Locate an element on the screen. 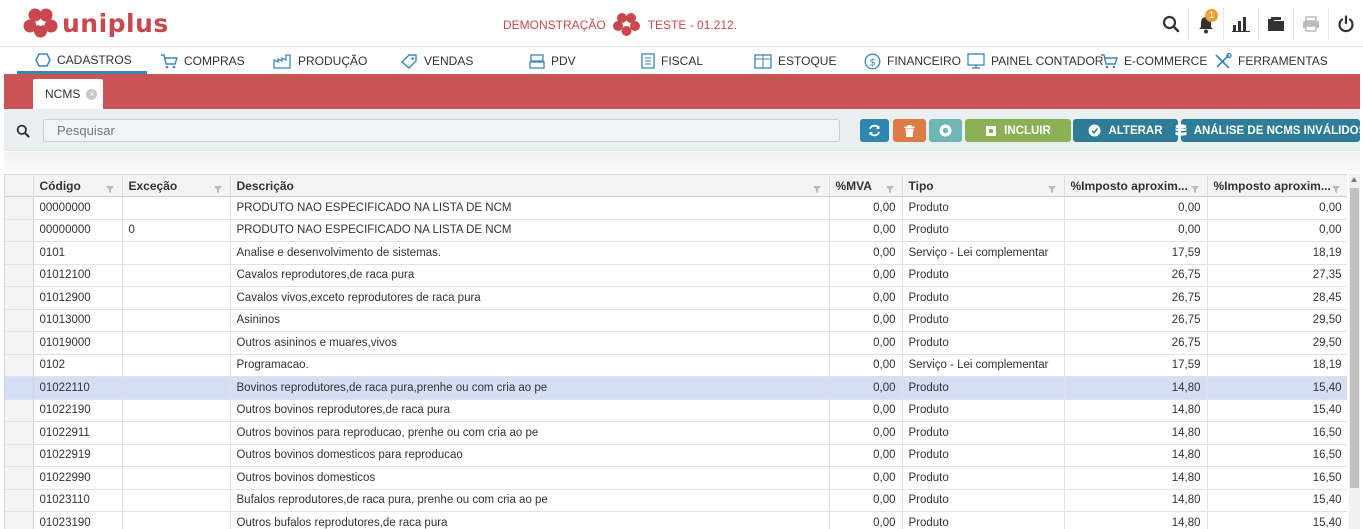 The image size is (1363, 529). company-prefix: DEMONSTRAÇÃO is located at coordinates (554, 25).